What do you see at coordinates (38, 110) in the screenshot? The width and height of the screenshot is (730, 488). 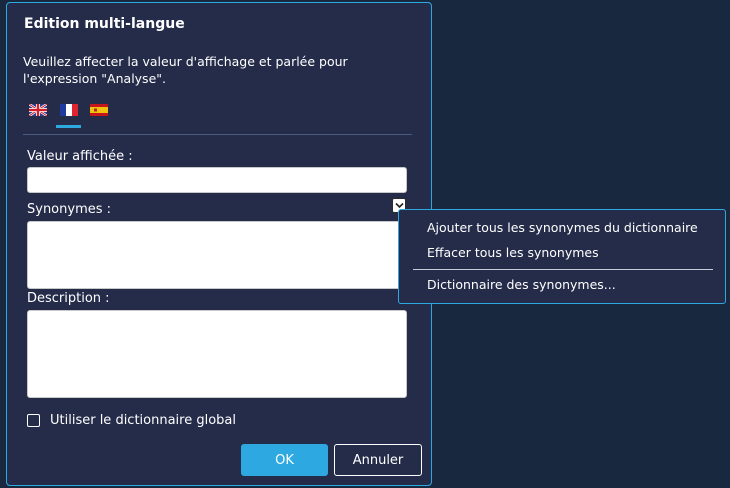 I see `uk-flag-icon` at bounding box center [38, 110].